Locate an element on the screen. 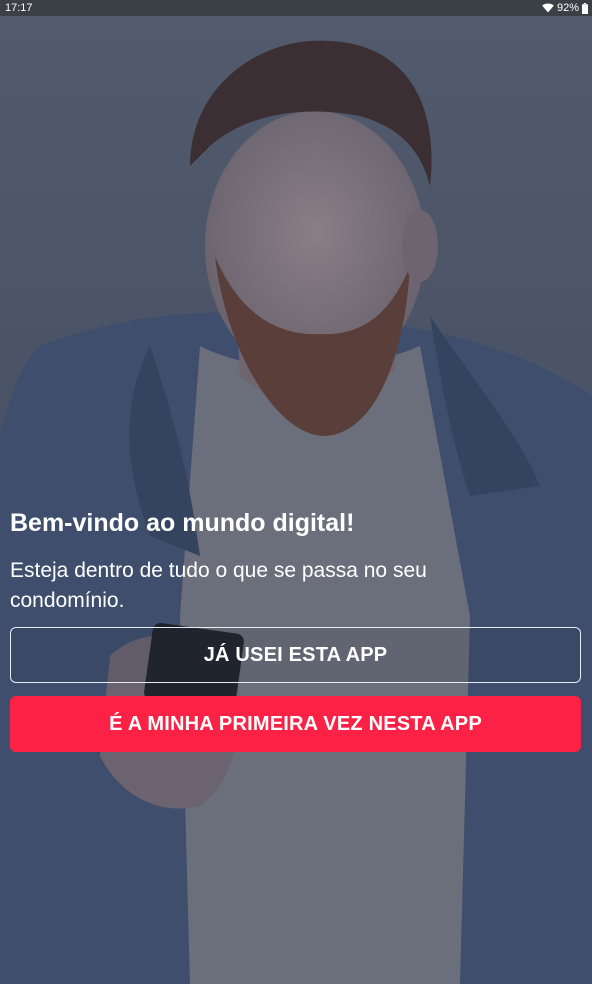 Image resolution: width=592 pixels, height=984 pixels. already-used-app-button: JÁ USEI ESTA APP is located at coordinates (295, 655).